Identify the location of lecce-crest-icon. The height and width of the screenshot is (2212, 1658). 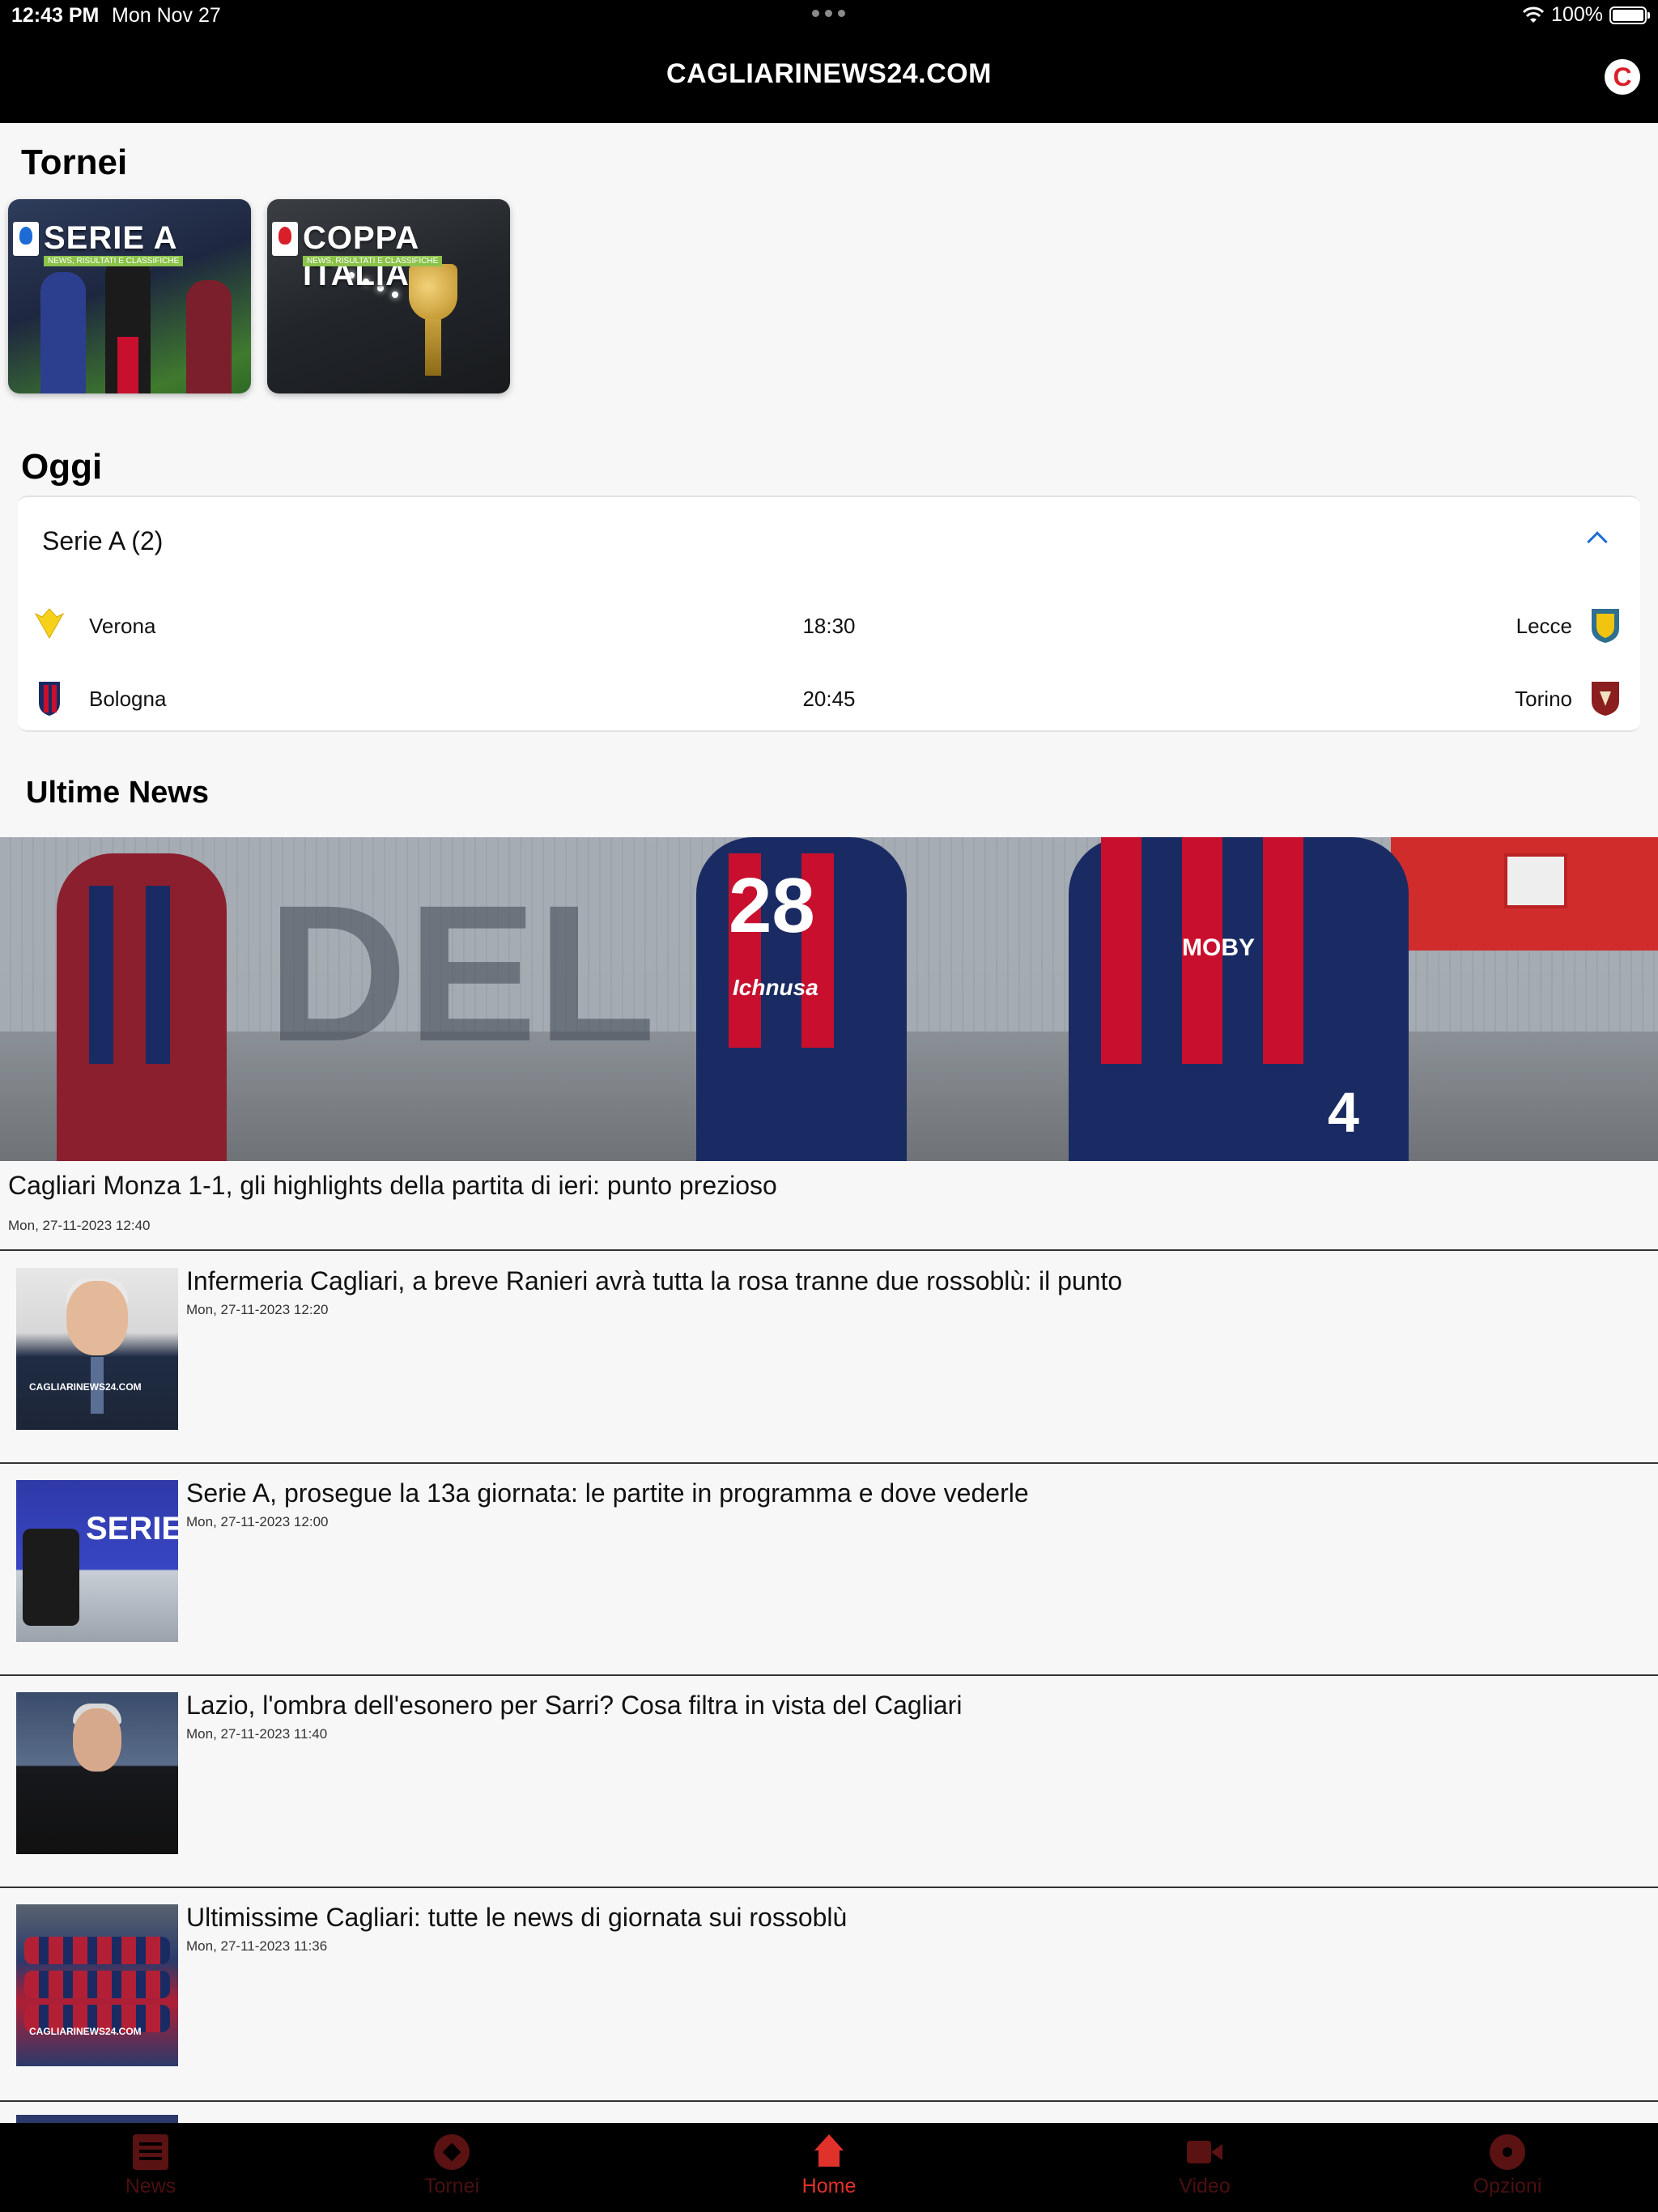
(1605, 626).